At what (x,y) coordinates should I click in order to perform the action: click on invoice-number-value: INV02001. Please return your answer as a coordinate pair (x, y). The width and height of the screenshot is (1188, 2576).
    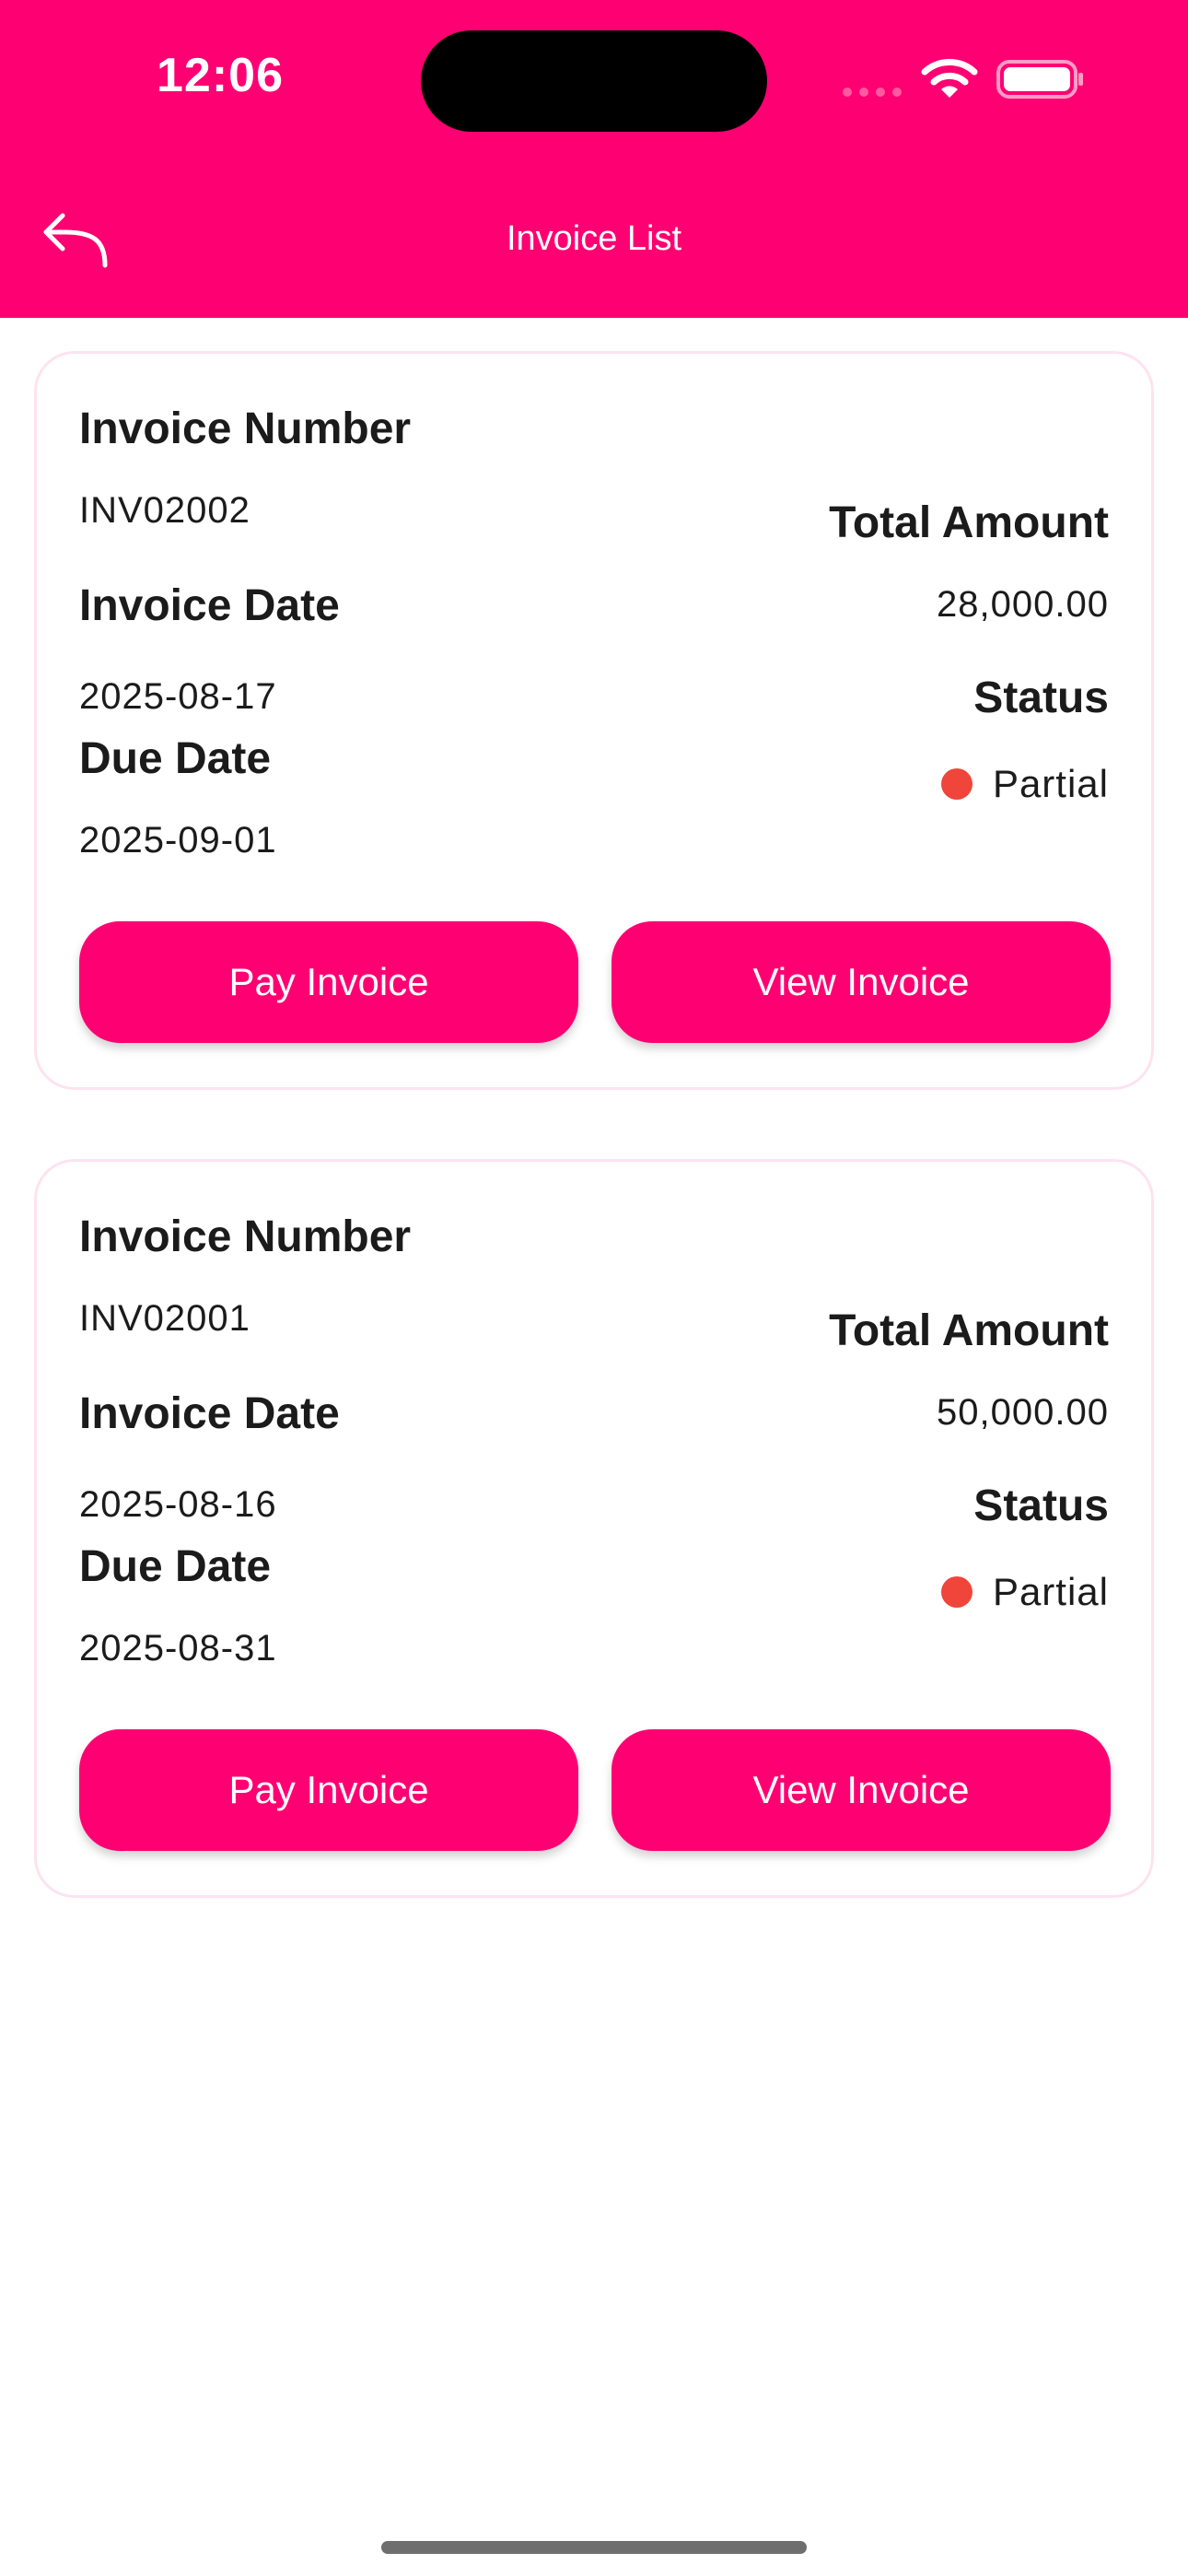
    Looking at the image, I should click on (164, 1318).